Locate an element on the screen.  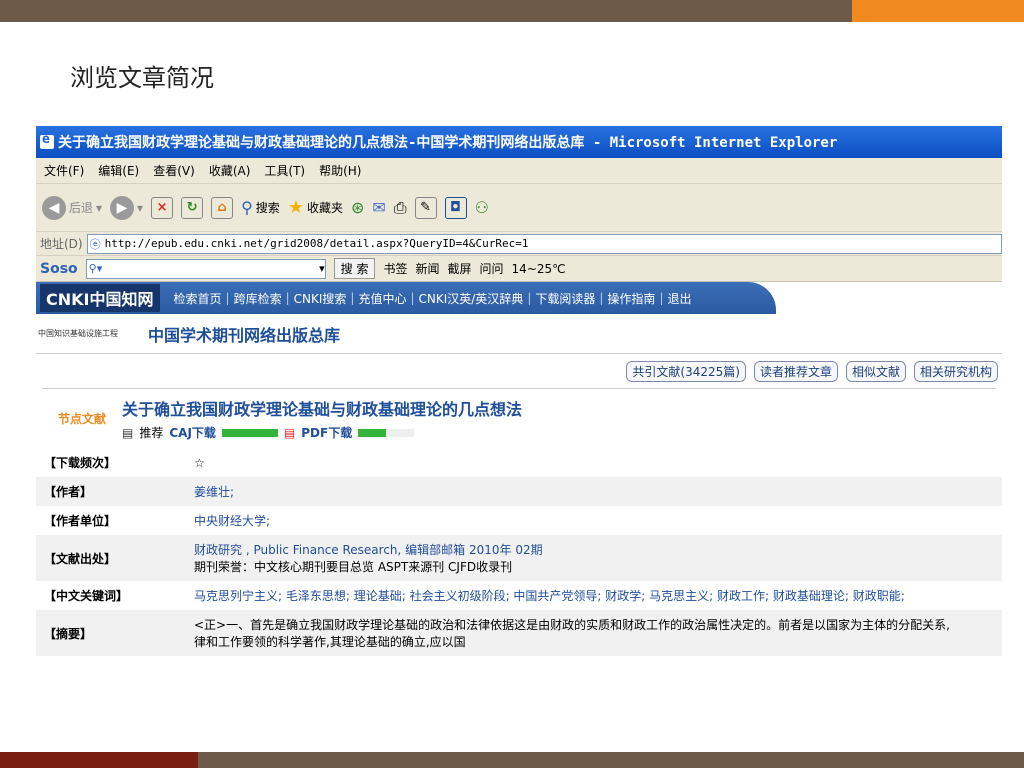
home-icon: ⌂ is located at coordinates (222, 207).